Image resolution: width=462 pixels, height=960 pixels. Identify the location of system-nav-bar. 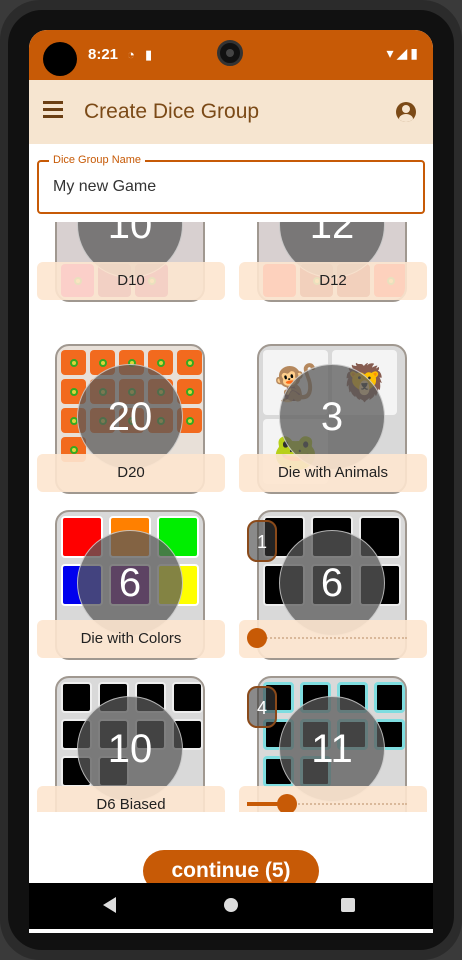
(231, 906).